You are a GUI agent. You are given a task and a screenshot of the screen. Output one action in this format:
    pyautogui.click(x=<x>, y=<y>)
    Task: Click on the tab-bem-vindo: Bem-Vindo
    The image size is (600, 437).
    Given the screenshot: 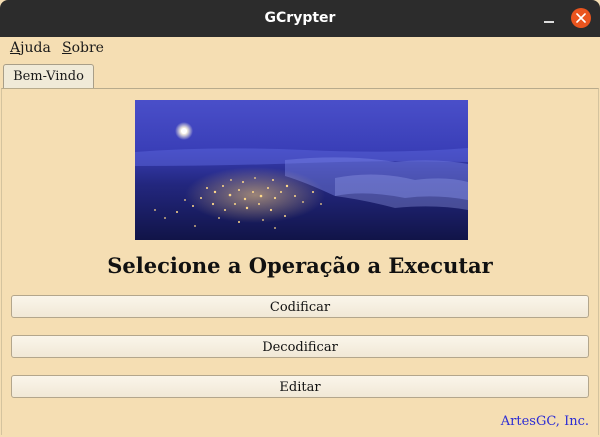 What is the action you would take?
    pyautogui.click(x=48, y=76)
    